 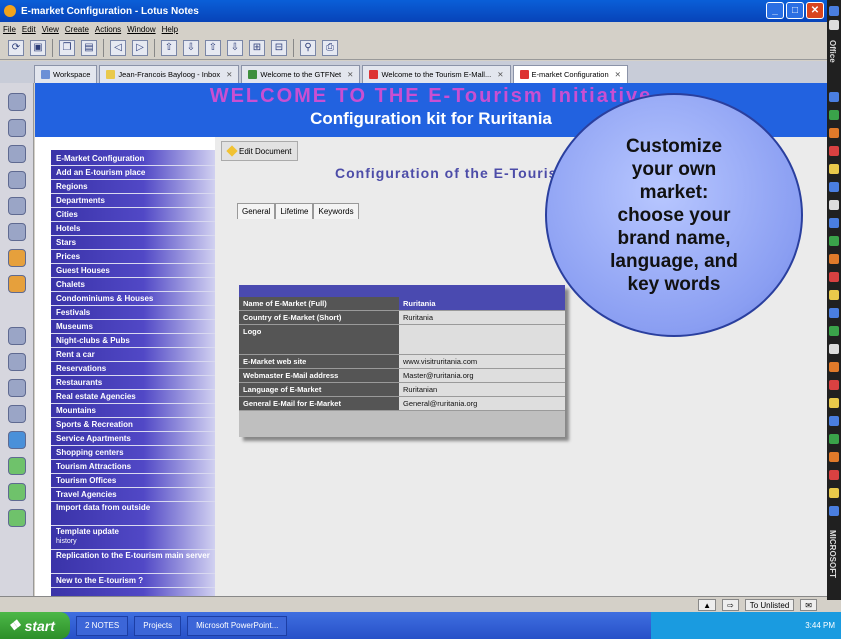 What do you see at coordinates (707, 604) in the screenshot?
I see `status-arrow-icon: ▲` at bounding box center [707, 604].